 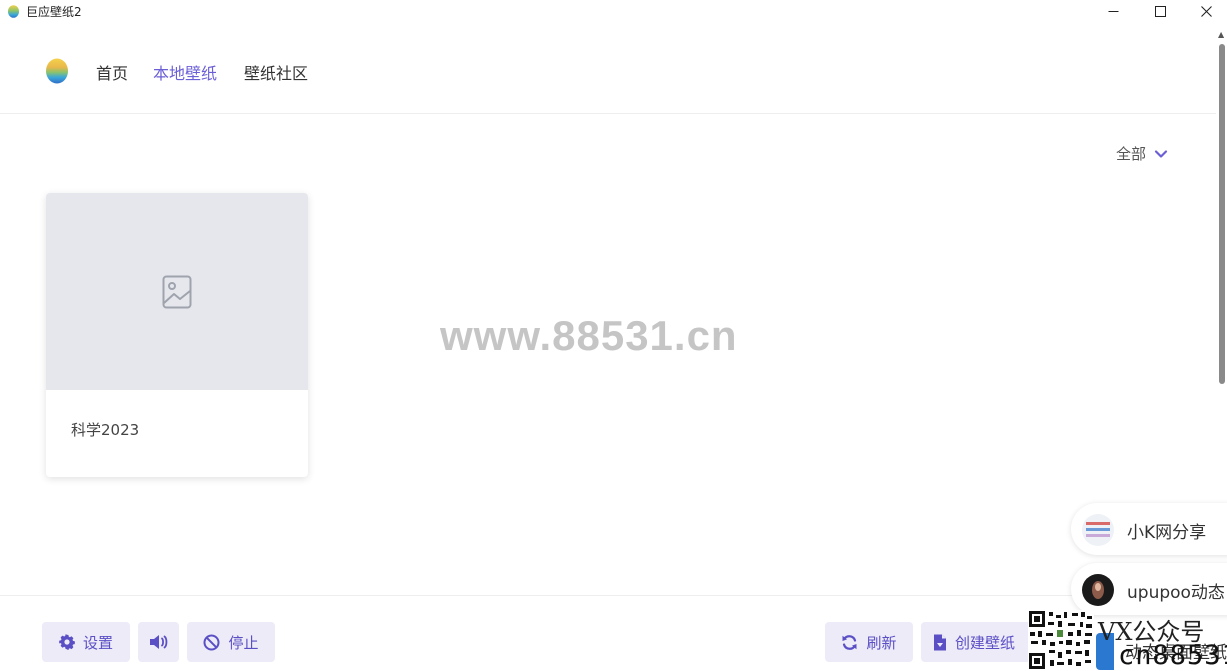 What do you see at coordinates (613, 11) in the screenshot?
I see `title-bar: 巨应壁纸2` at bounding box center [613, 11].